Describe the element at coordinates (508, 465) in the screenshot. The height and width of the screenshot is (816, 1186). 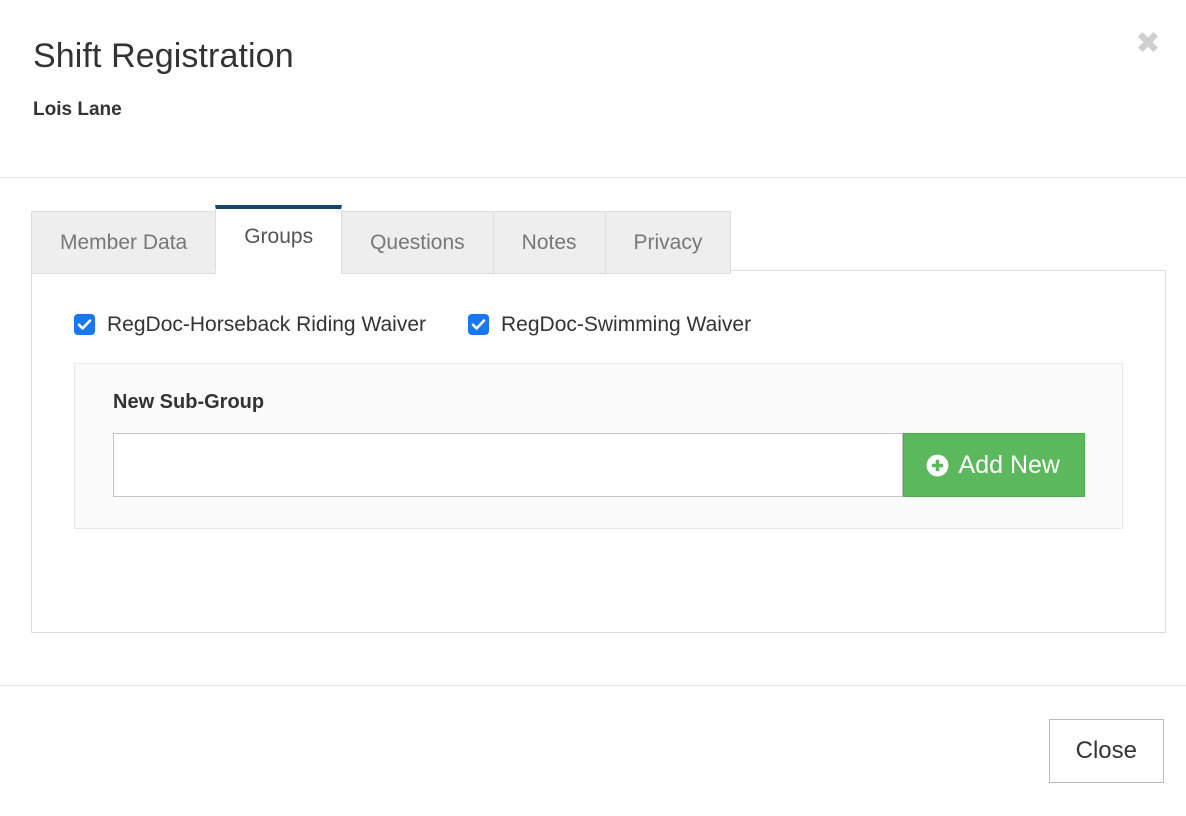
I see `new-subgroup-input` at that location.